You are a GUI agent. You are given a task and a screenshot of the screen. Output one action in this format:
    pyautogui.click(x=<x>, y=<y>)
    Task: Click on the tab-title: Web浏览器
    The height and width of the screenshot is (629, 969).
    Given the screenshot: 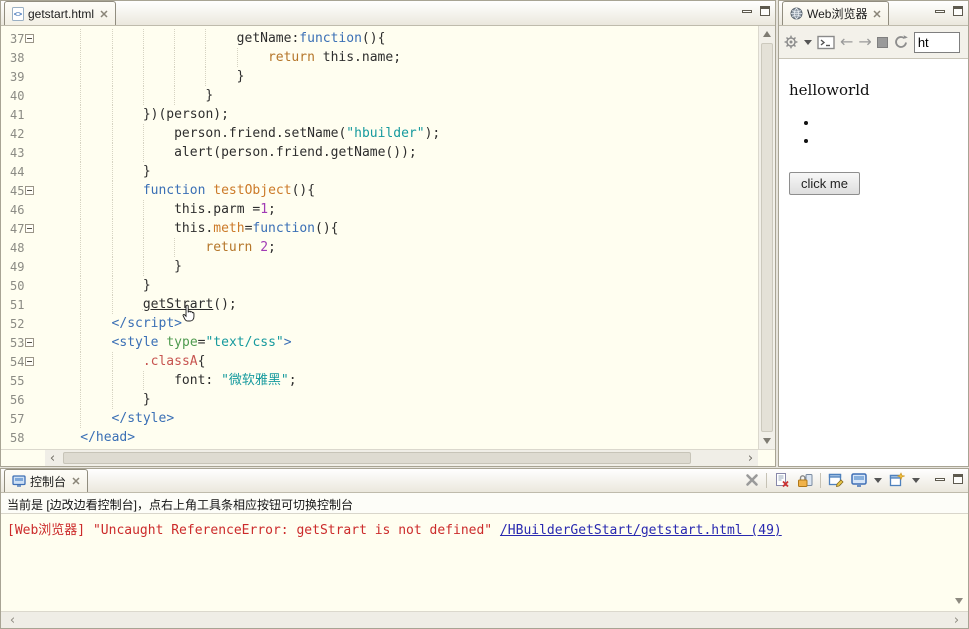 What is the action you would take?
    pyautogui.click(x=837, y=14)
    